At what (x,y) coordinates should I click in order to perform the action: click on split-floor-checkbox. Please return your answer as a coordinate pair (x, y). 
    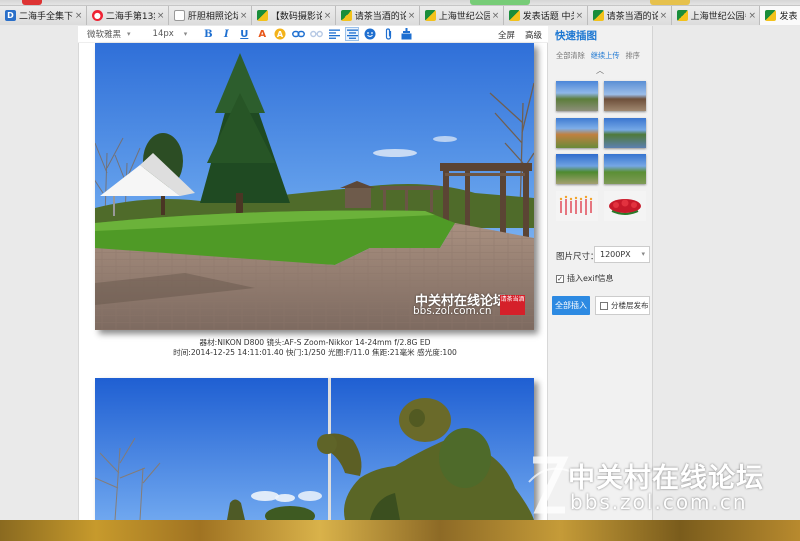
    Looking at the image, I should click on (604, 305).